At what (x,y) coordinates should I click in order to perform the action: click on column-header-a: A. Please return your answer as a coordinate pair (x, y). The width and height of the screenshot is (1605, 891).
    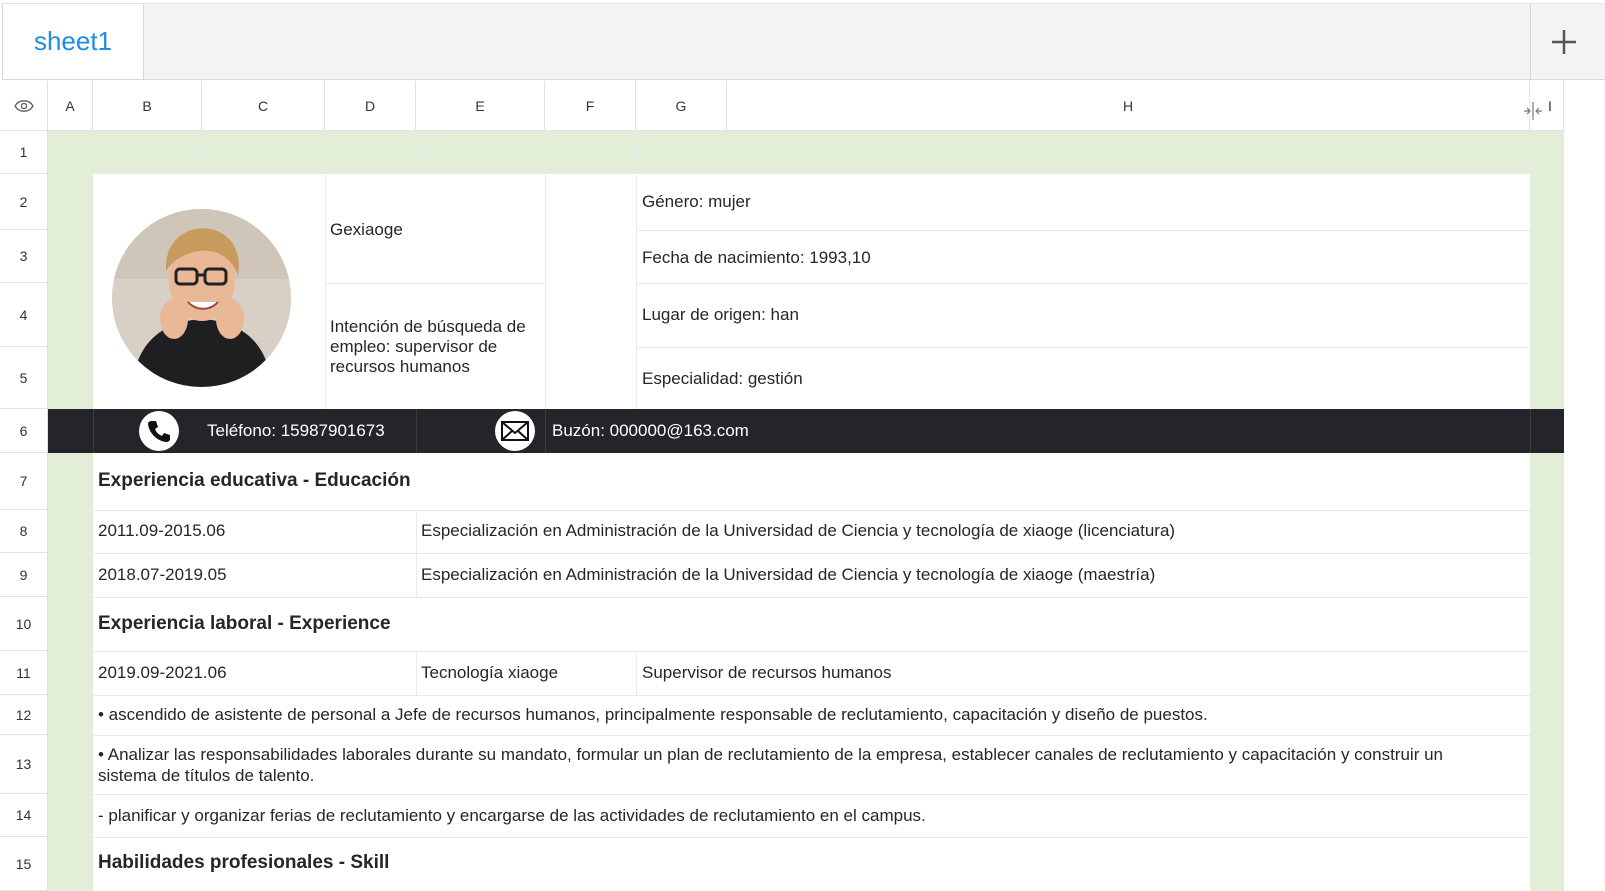
    Looking at the image, I should click on (70, 106).